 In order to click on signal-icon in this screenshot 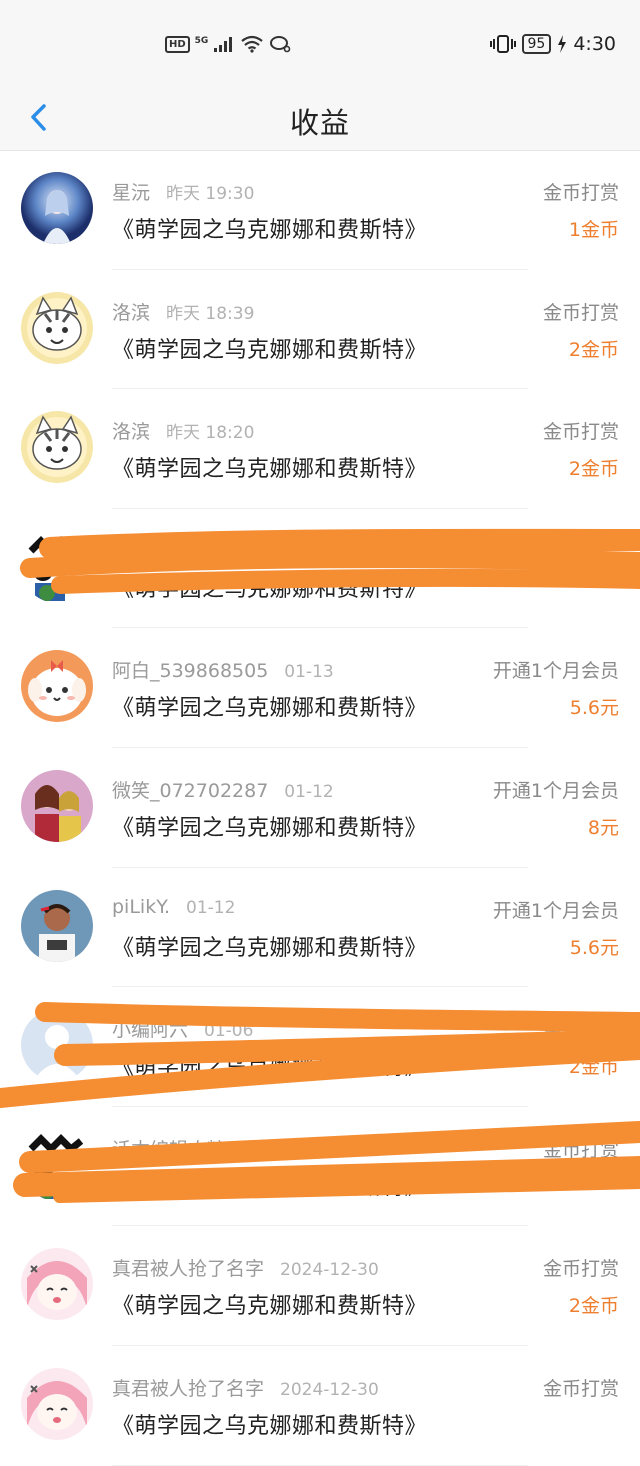, I will do `click(223, 44)`.